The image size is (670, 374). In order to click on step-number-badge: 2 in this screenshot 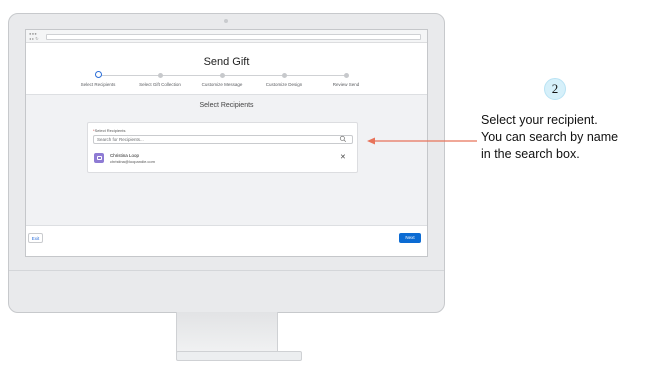, I will do `click(555, 89)`.